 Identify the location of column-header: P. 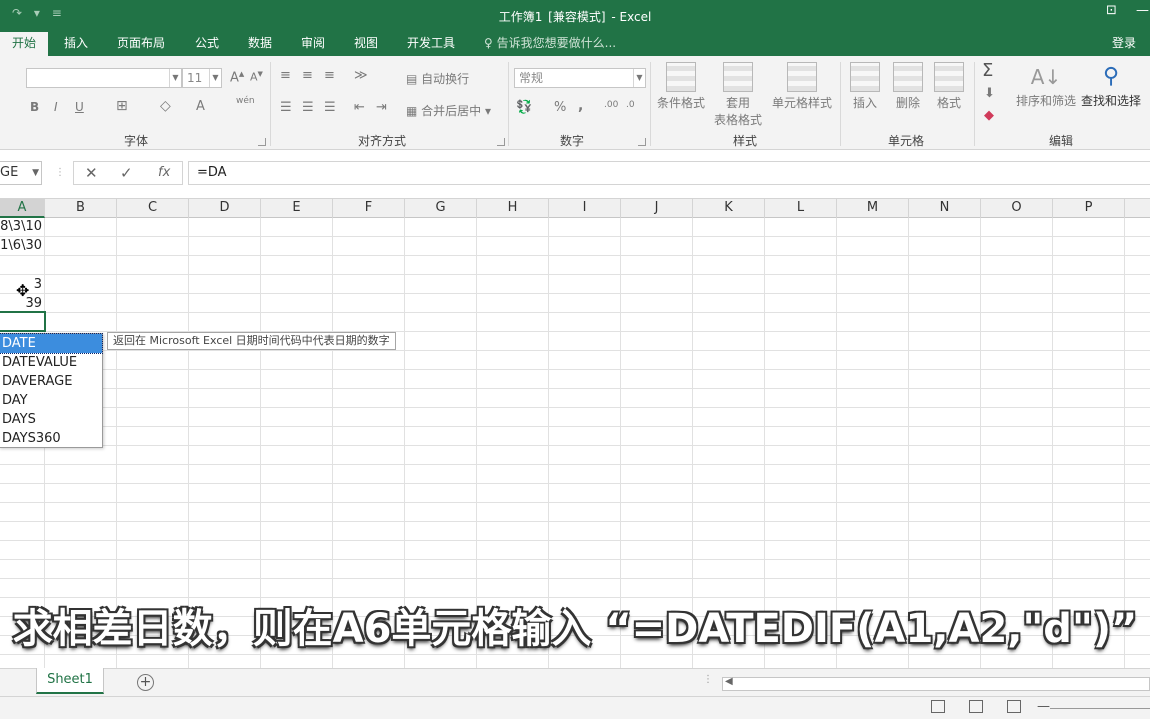
(1089, 208).